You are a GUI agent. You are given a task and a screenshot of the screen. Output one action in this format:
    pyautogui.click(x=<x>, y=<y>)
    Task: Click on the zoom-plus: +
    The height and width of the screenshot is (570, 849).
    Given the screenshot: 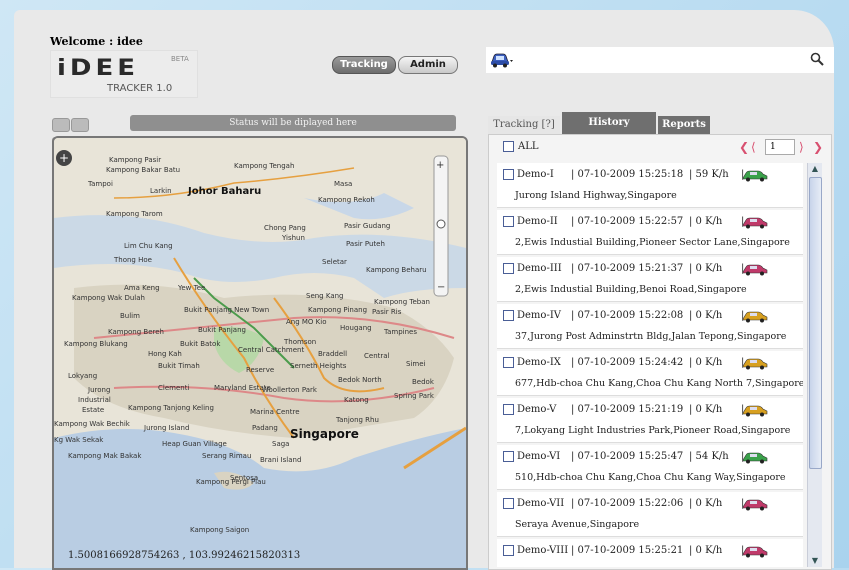 What is the action you would take?
    pyautogui.click(x=440, y=165)
    